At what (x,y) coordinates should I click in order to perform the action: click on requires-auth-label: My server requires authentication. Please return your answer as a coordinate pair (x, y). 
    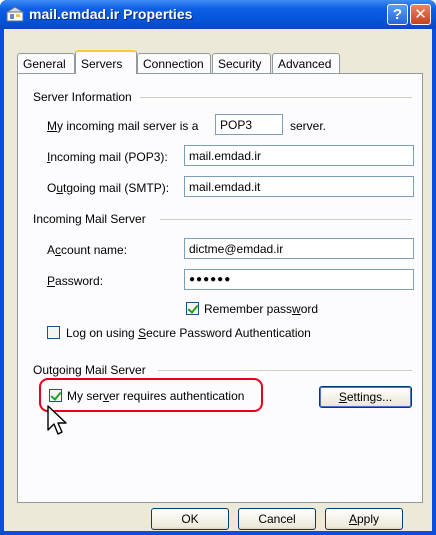
    Looking at the image, I should click on (156, 396).